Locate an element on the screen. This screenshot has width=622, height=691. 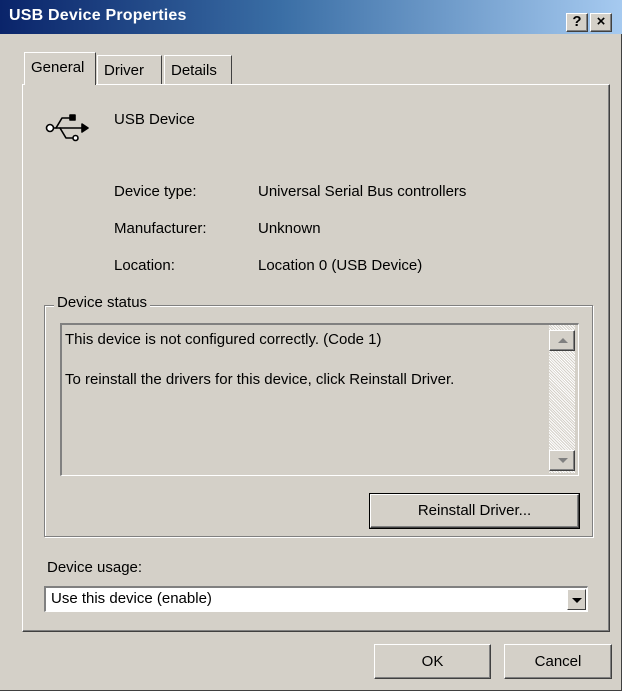
device-type-value: Universal Serial Bus controllers is located at coordinates (362, 191).